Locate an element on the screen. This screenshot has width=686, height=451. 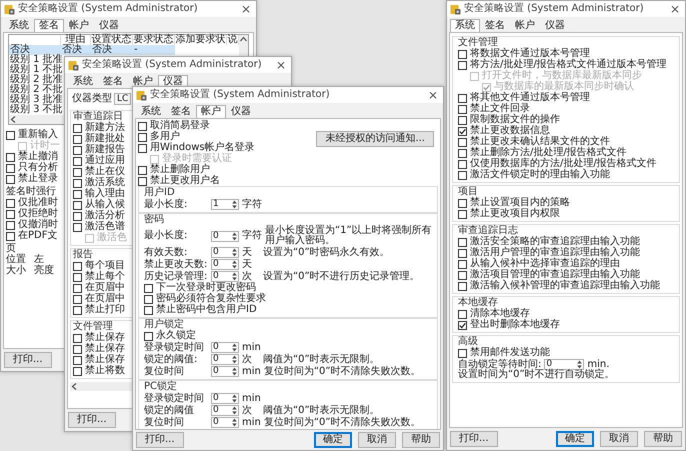
checkbox-label: 将其他文件通过版本号管理 is located at coordinates (530, 98).